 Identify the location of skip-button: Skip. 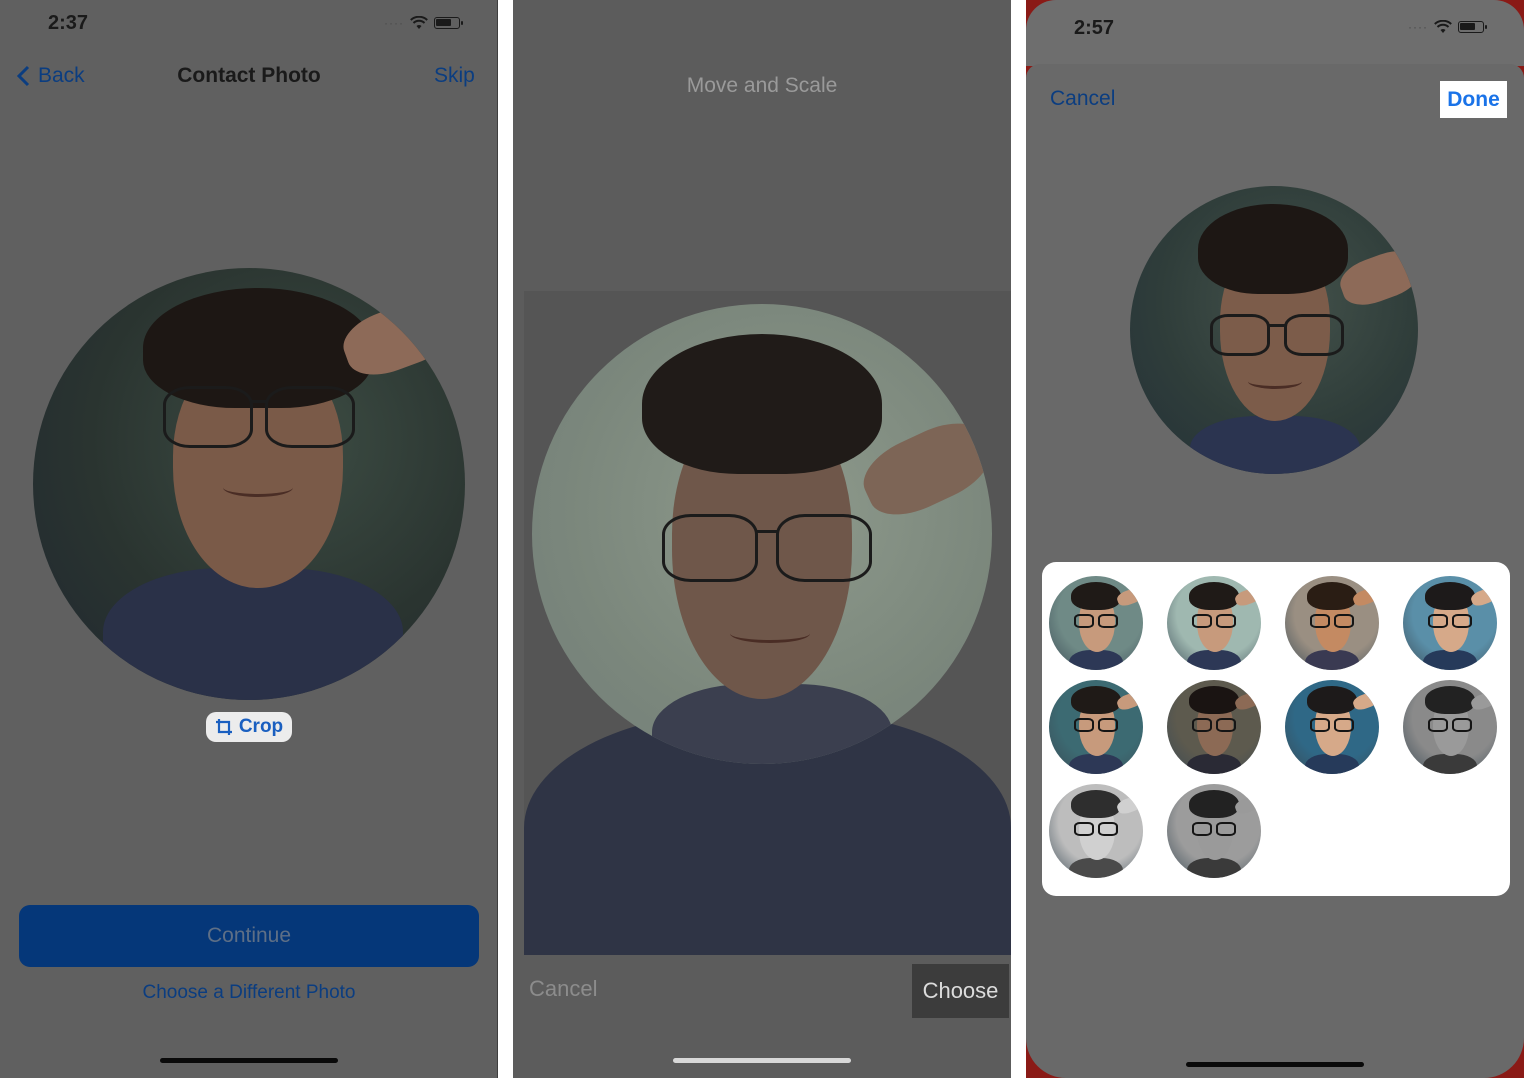
(454, 76).